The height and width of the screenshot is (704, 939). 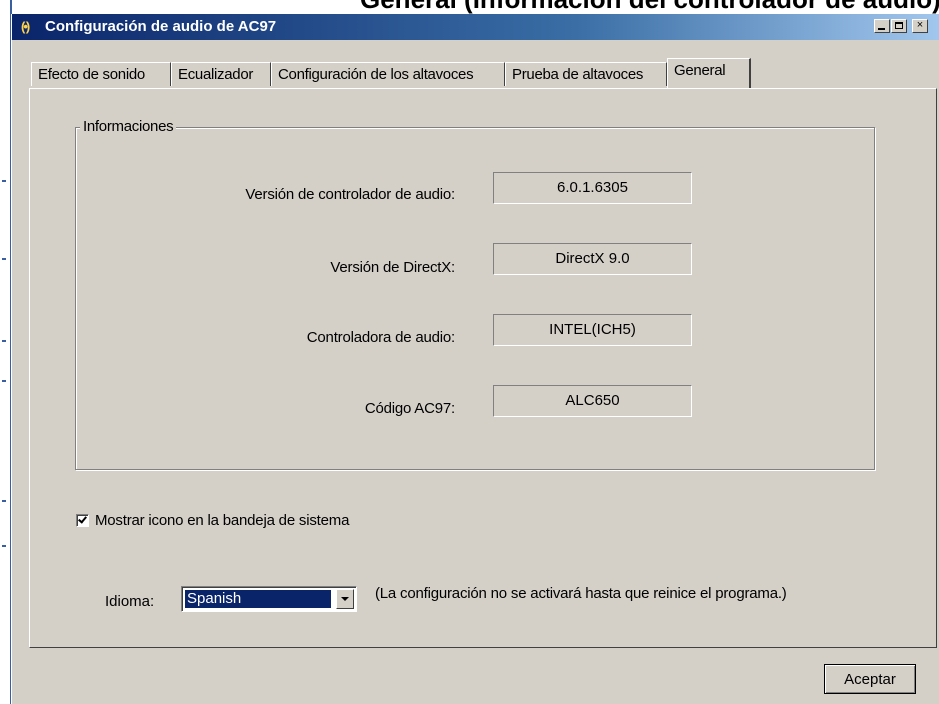 I want to click on chevron-down-icon, so click(x=345, y=599).